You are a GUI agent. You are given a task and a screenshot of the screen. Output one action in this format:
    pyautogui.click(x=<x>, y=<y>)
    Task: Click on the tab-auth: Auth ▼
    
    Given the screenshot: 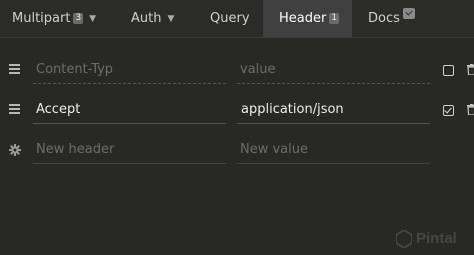 What is the action you would take?
    pyautogui.click(x=152, y=18)
    